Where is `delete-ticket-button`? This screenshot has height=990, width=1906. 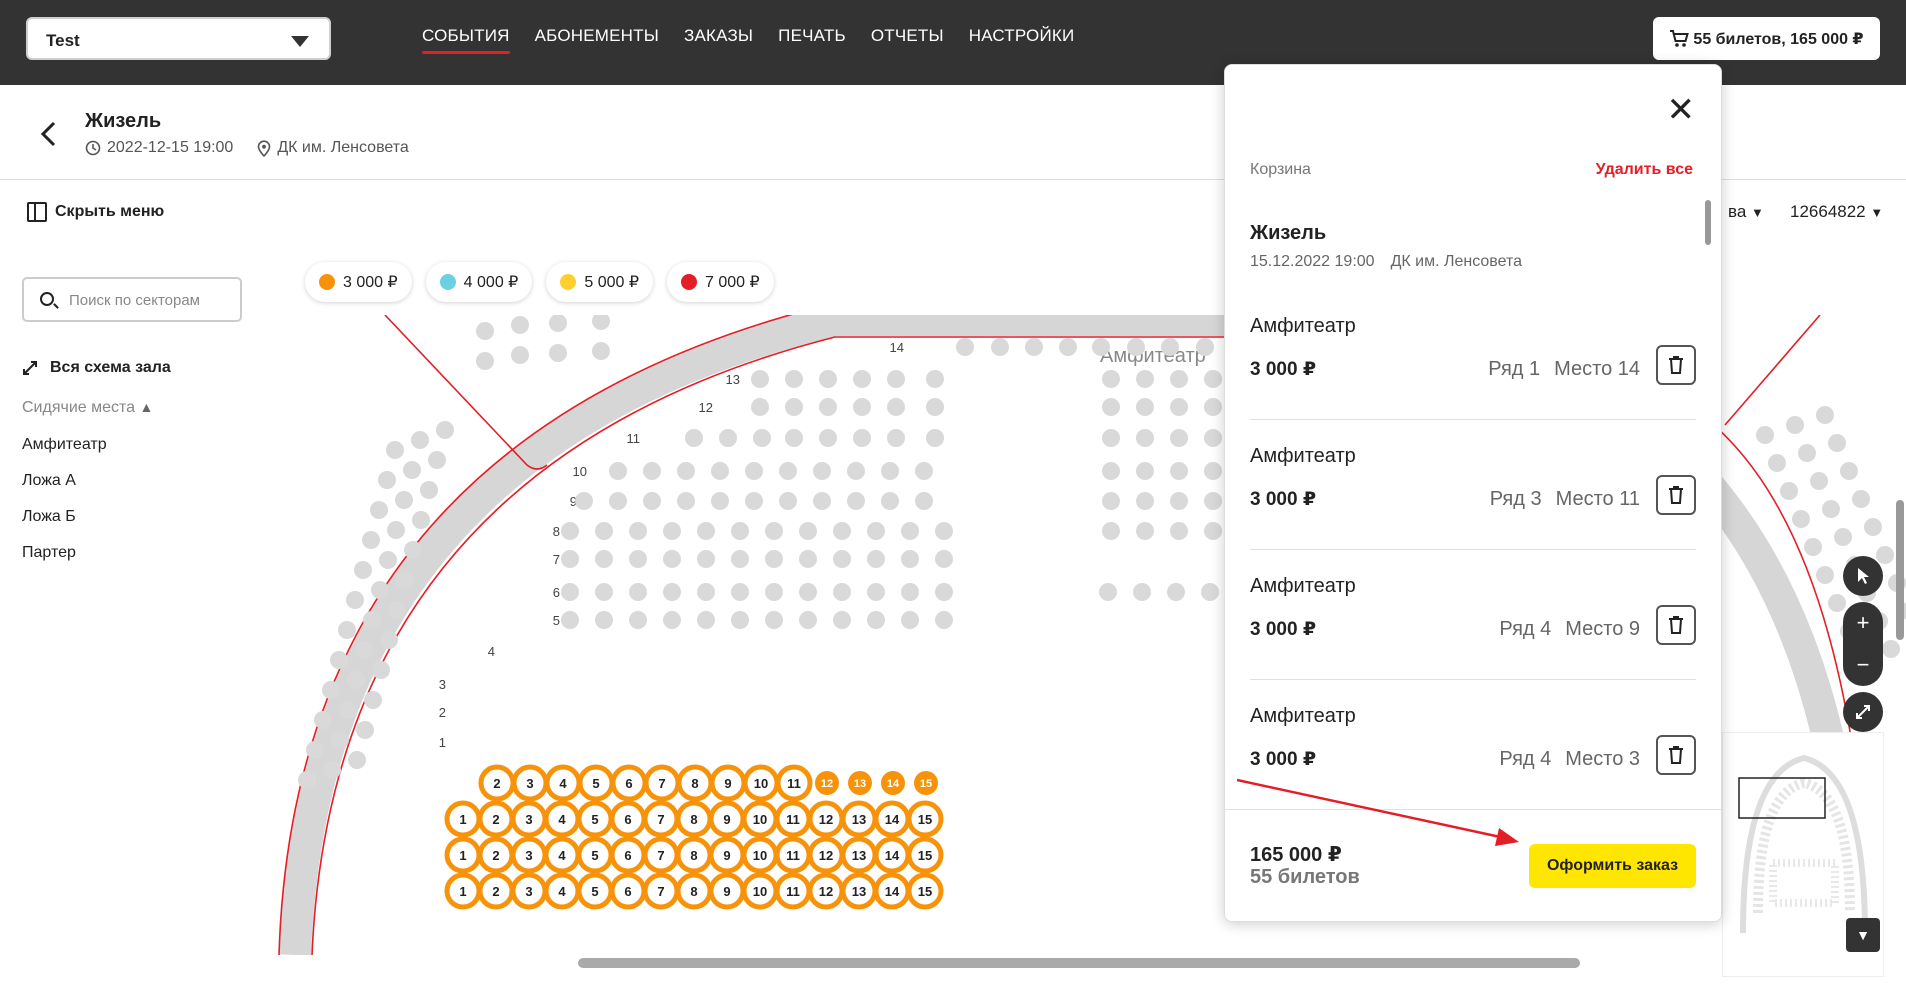 delete-ticket-button is located at coordinates (1676, 495).